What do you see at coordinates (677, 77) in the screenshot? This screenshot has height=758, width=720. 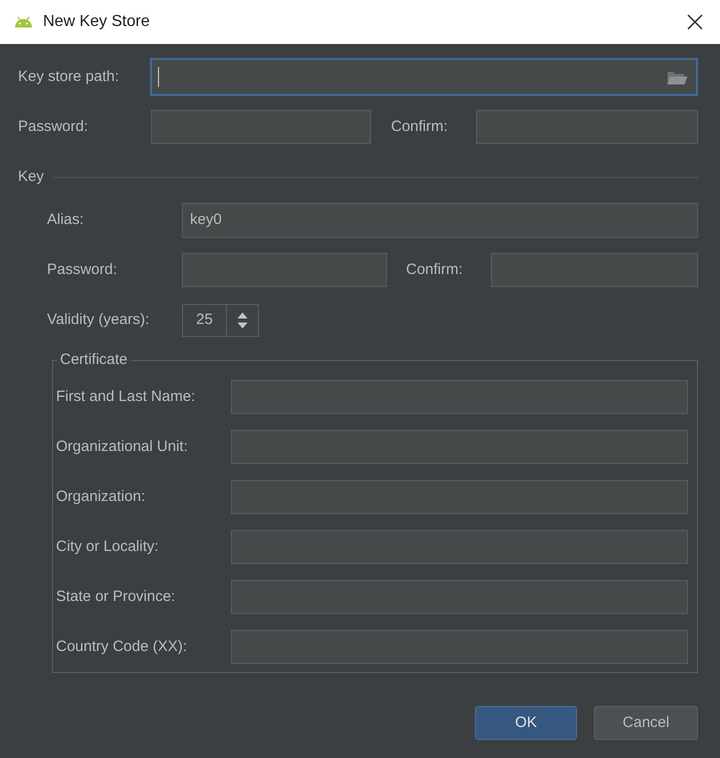 I see `folder-icon` at bounding box center [677, 77].